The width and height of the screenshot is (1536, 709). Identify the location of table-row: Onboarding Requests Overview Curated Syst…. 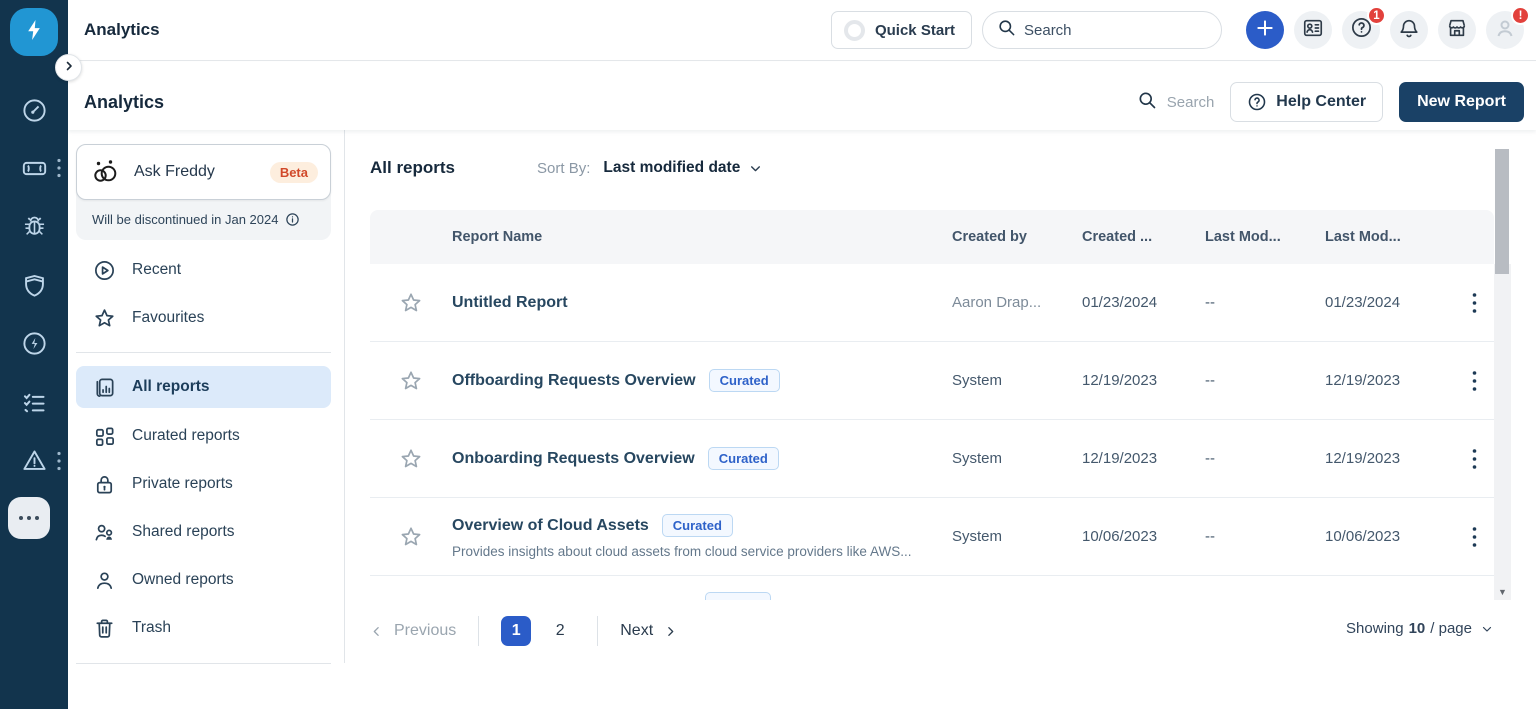
(932, 459).